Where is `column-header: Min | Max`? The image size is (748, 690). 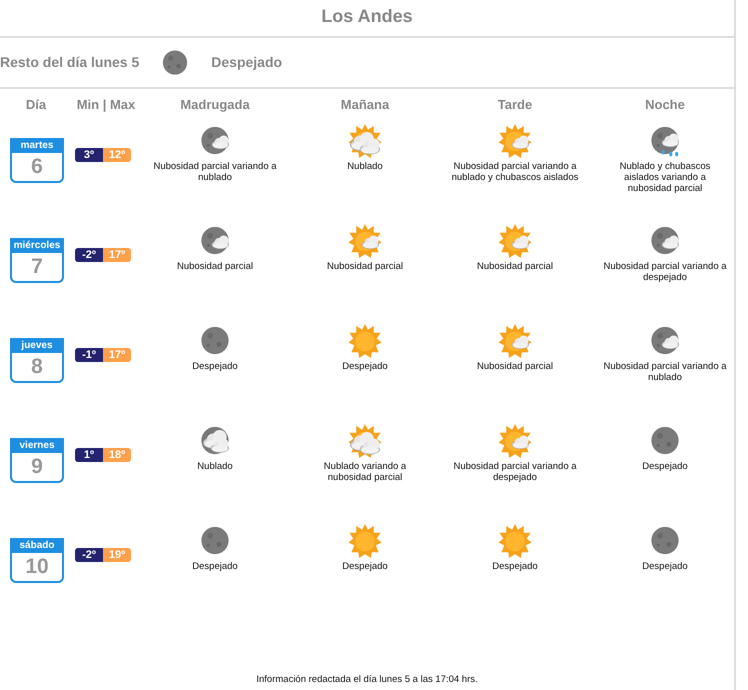
column-header: Min | Max is located at coordinates (106, 105).